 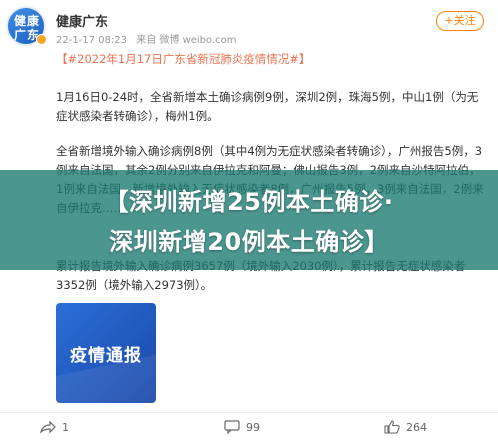 I want to click on comment-count: 99, so click(x=253, y=427).